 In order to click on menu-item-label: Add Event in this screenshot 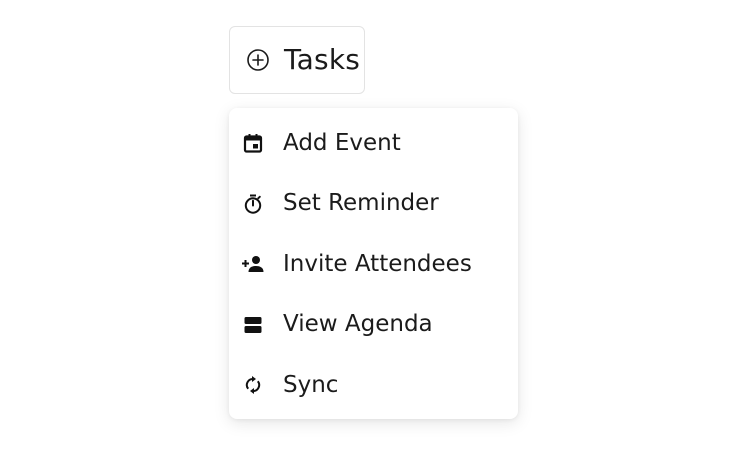, I will do `click(342, 142)`.